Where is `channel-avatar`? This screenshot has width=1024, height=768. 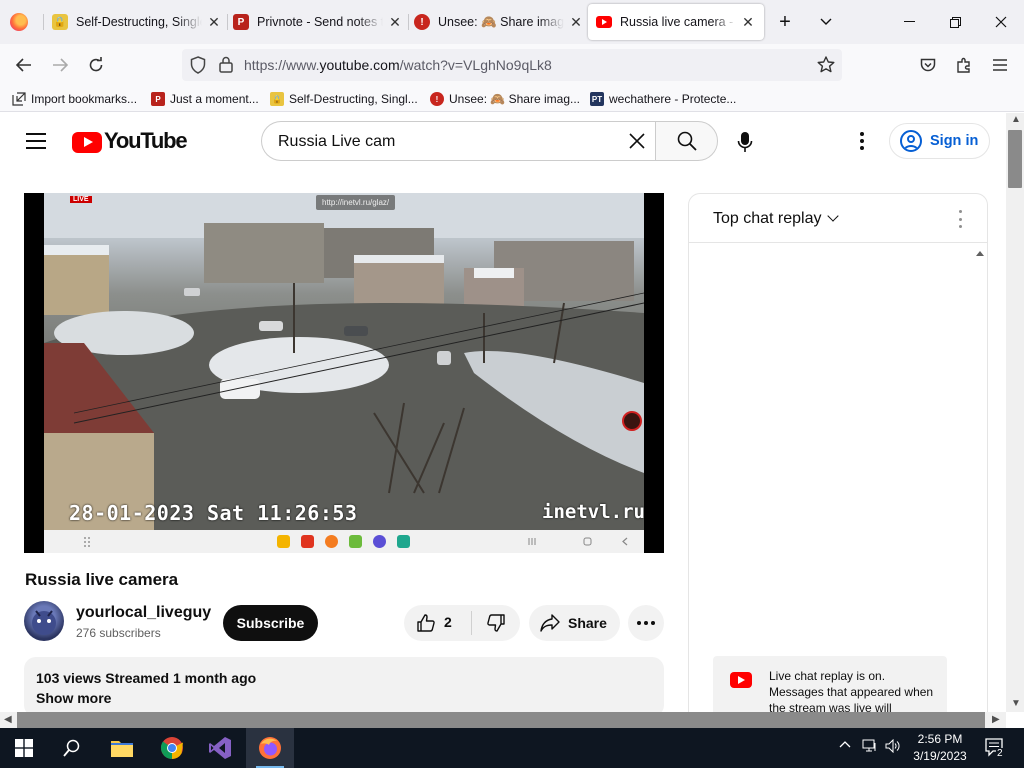 channel-avatar is located at coordinates (44, 621).